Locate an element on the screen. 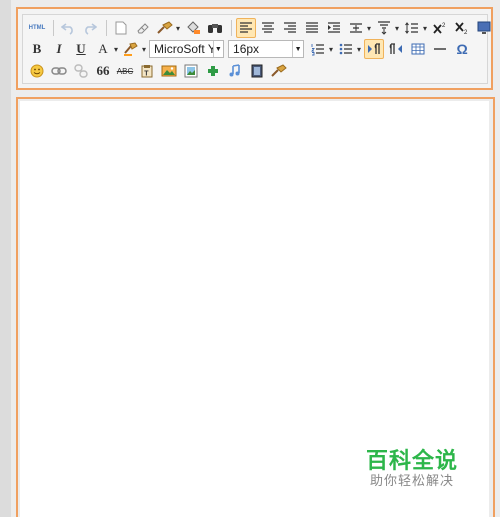 This screenshot has height=517, width=500. ltr-direction-icon is located at coordinates (374, 48).